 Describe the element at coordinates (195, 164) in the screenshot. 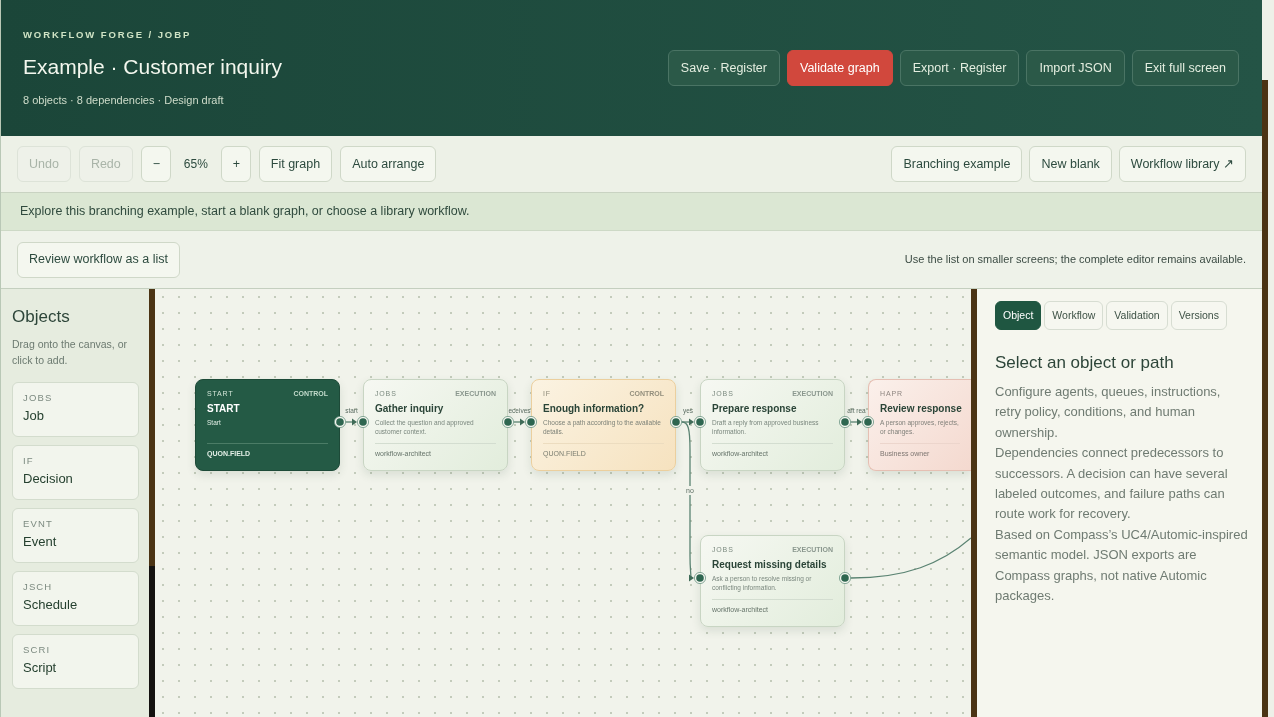

I see `zoom-level: 65%` at that location.